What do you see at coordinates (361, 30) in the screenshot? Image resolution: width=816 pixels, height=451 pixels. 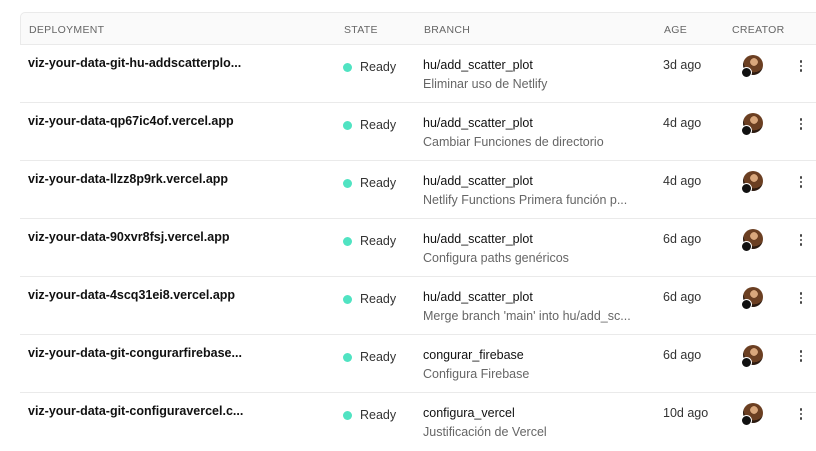 I see `column-header-state: STATE` at bounding box center [361, 30].